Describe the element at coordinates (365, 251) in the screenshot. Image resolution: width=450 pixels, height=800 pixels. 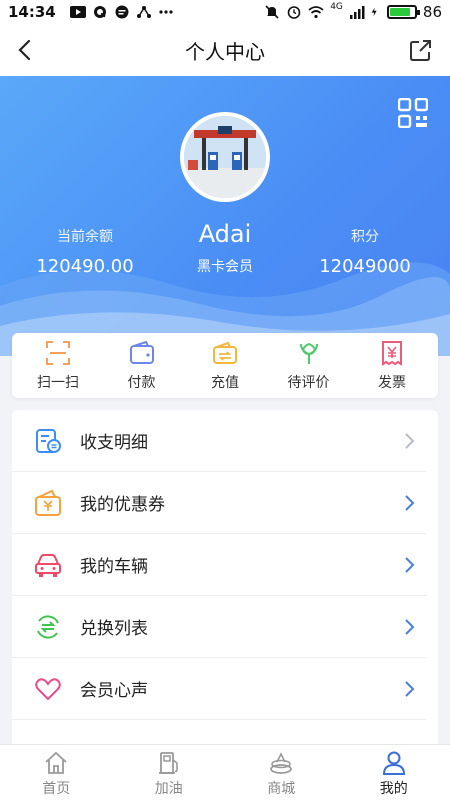
I see `points-stat: 积分 12049000` at that location.